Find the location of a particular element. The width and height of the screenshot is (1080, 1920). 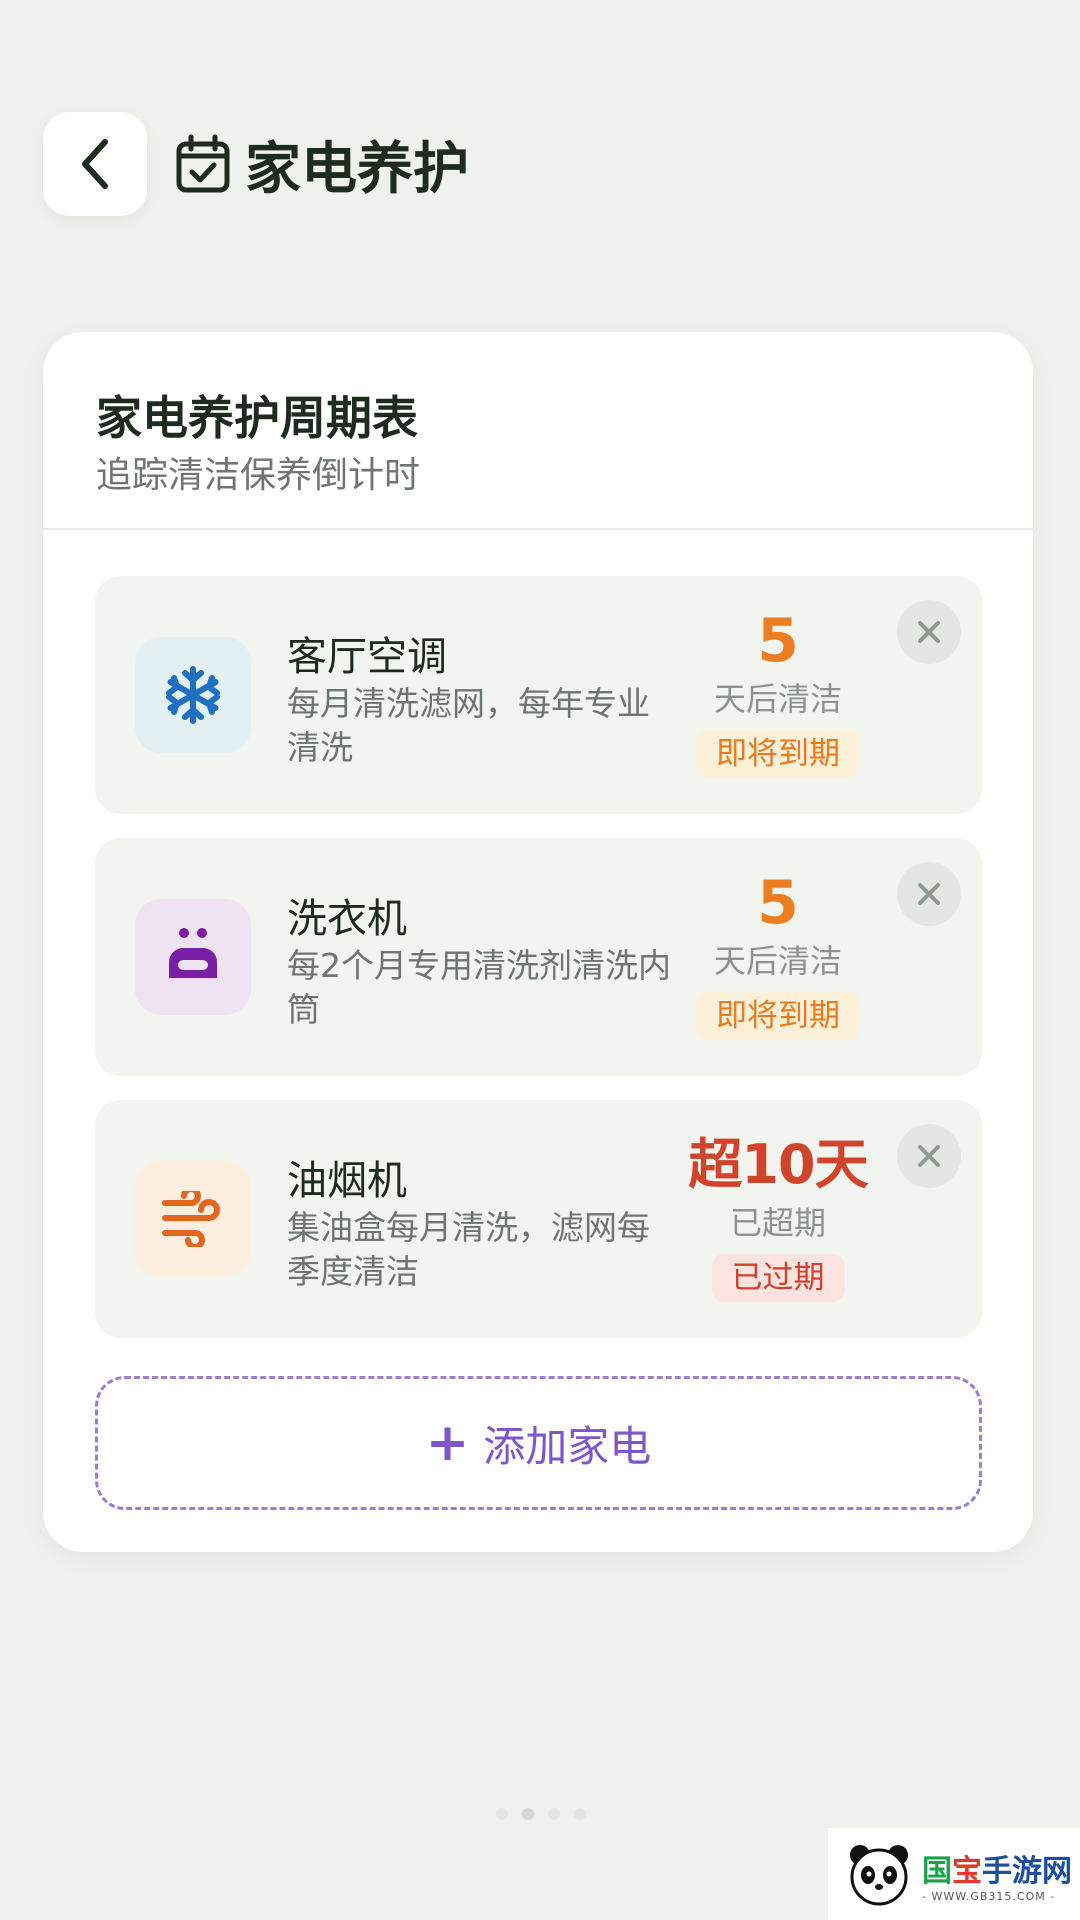

appliance-description: 集油盒每月清洗，滤网每季度清洁 is located at coordinates (468, 1249).